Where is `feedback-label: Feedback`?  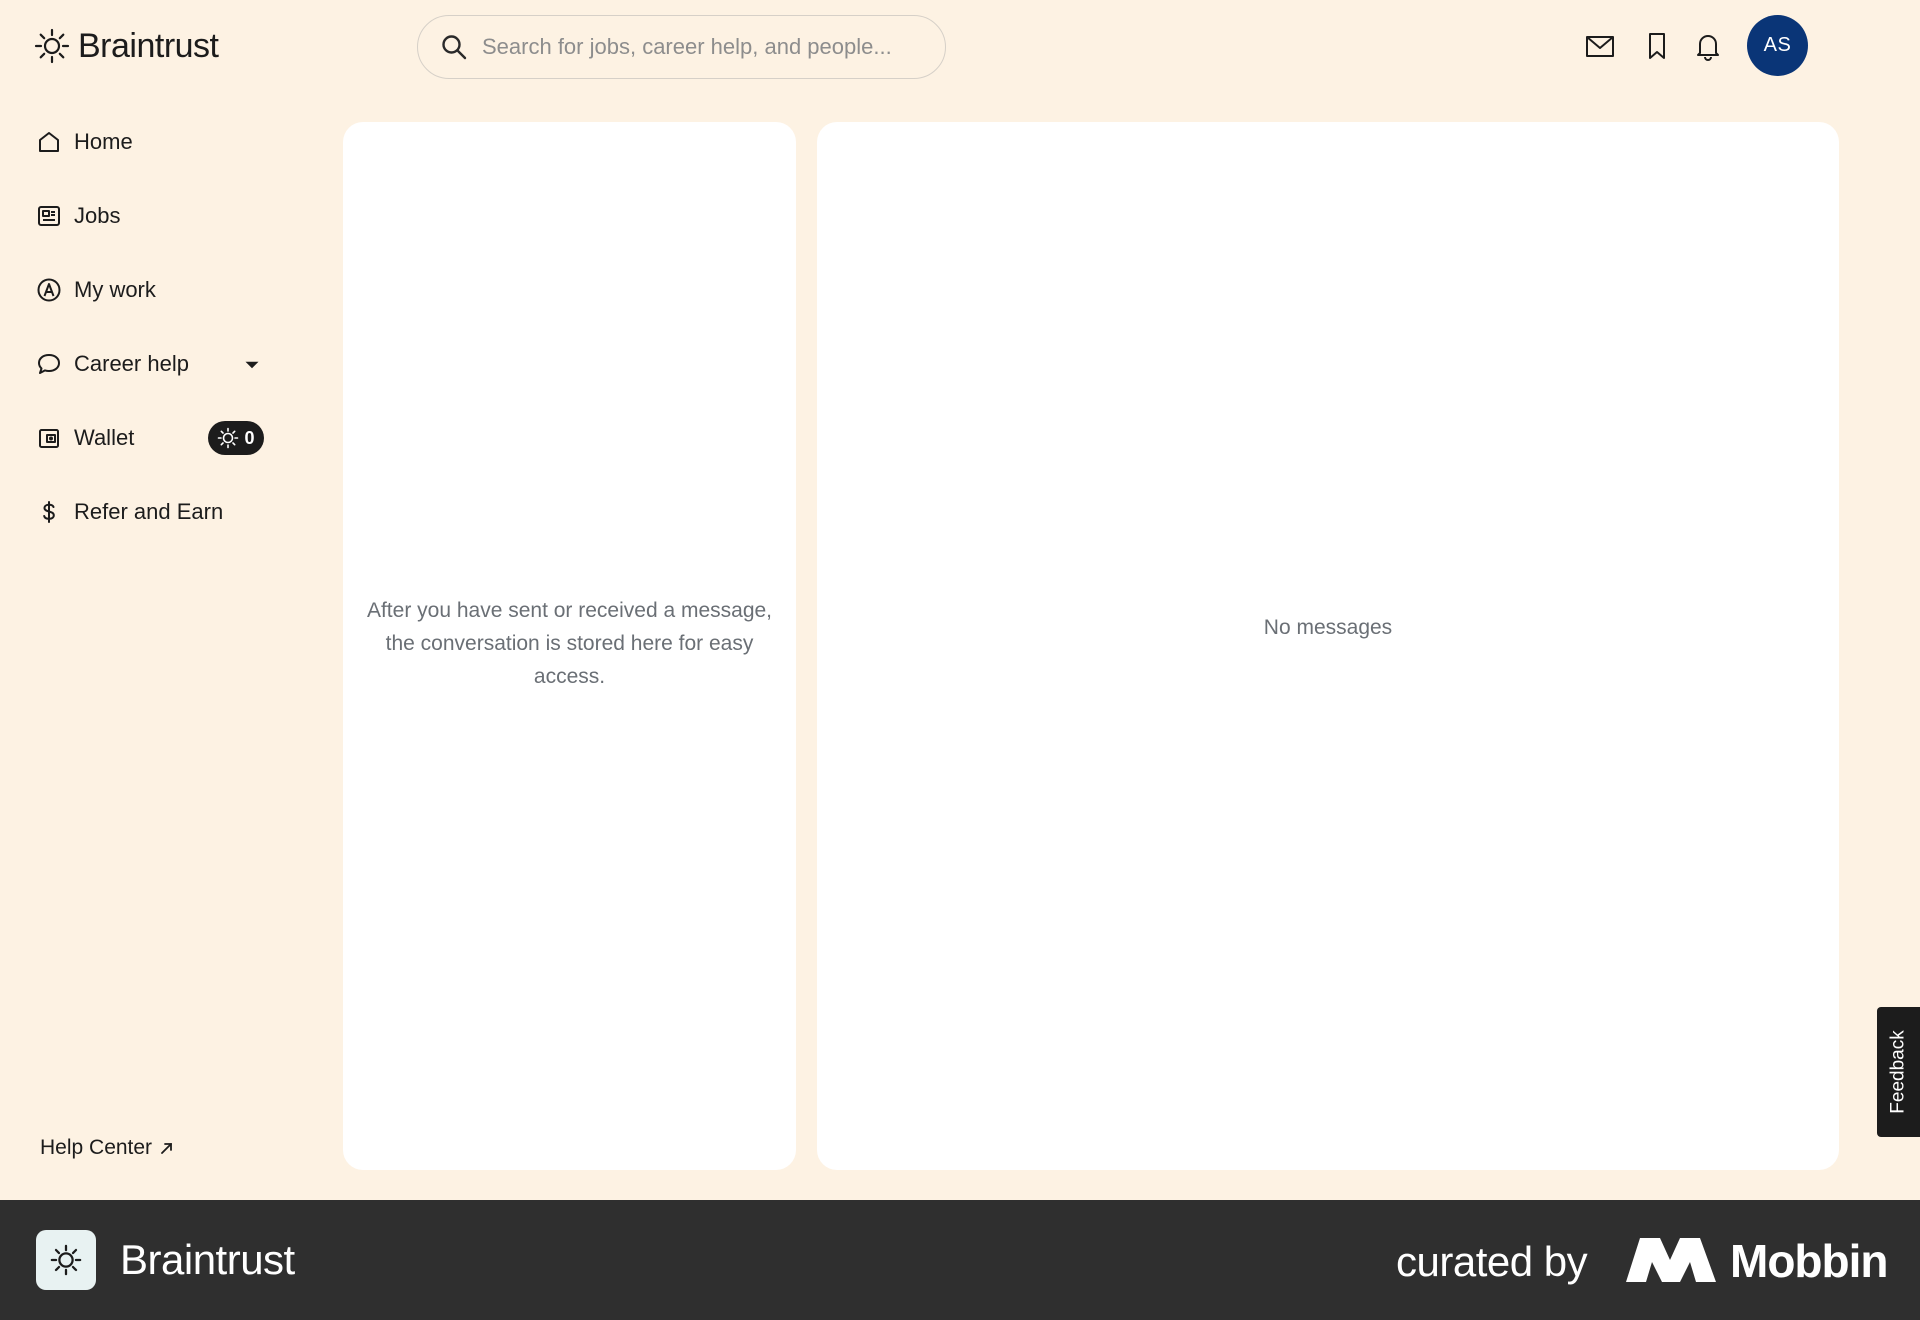
feedback-label: Feedback is located at coordinates (1898, 1072).